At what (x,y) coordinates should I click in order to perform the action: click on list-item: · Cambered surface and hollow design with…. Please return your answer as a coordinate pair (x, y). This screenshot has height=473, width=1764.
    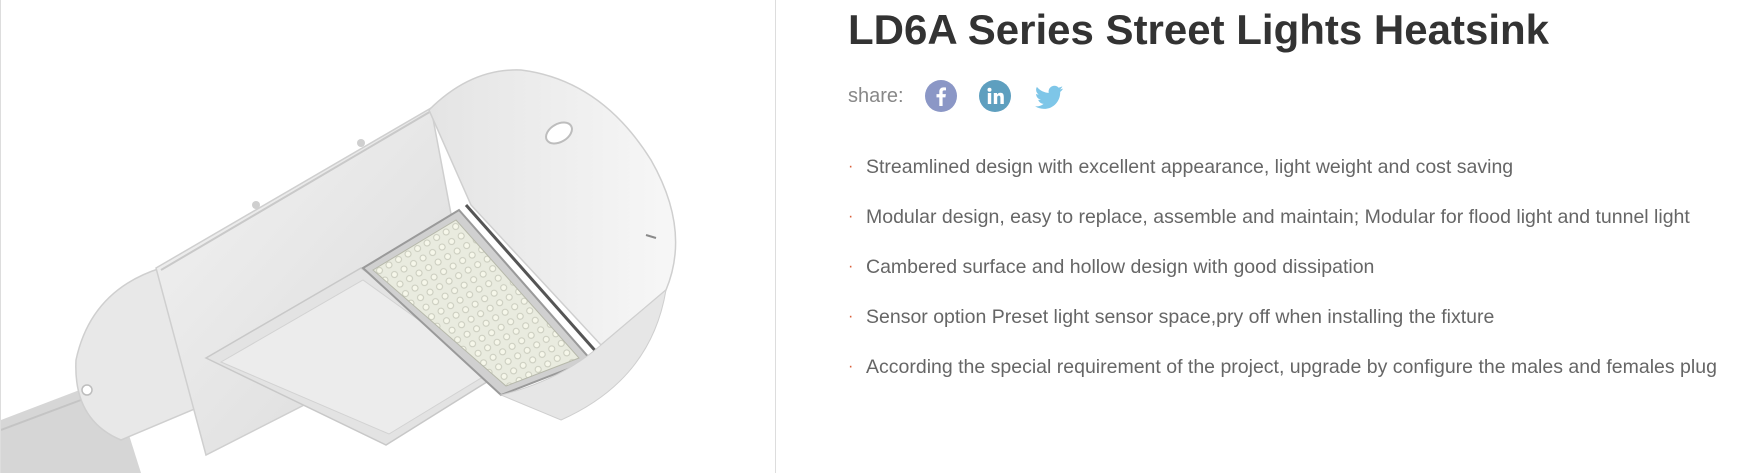
    Looking at the image, I should click on (1282, 275).